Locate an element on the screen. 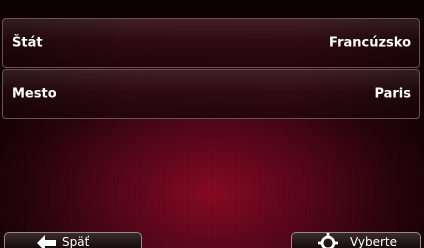  city-value: Paris is located at coordinates (392, 94).